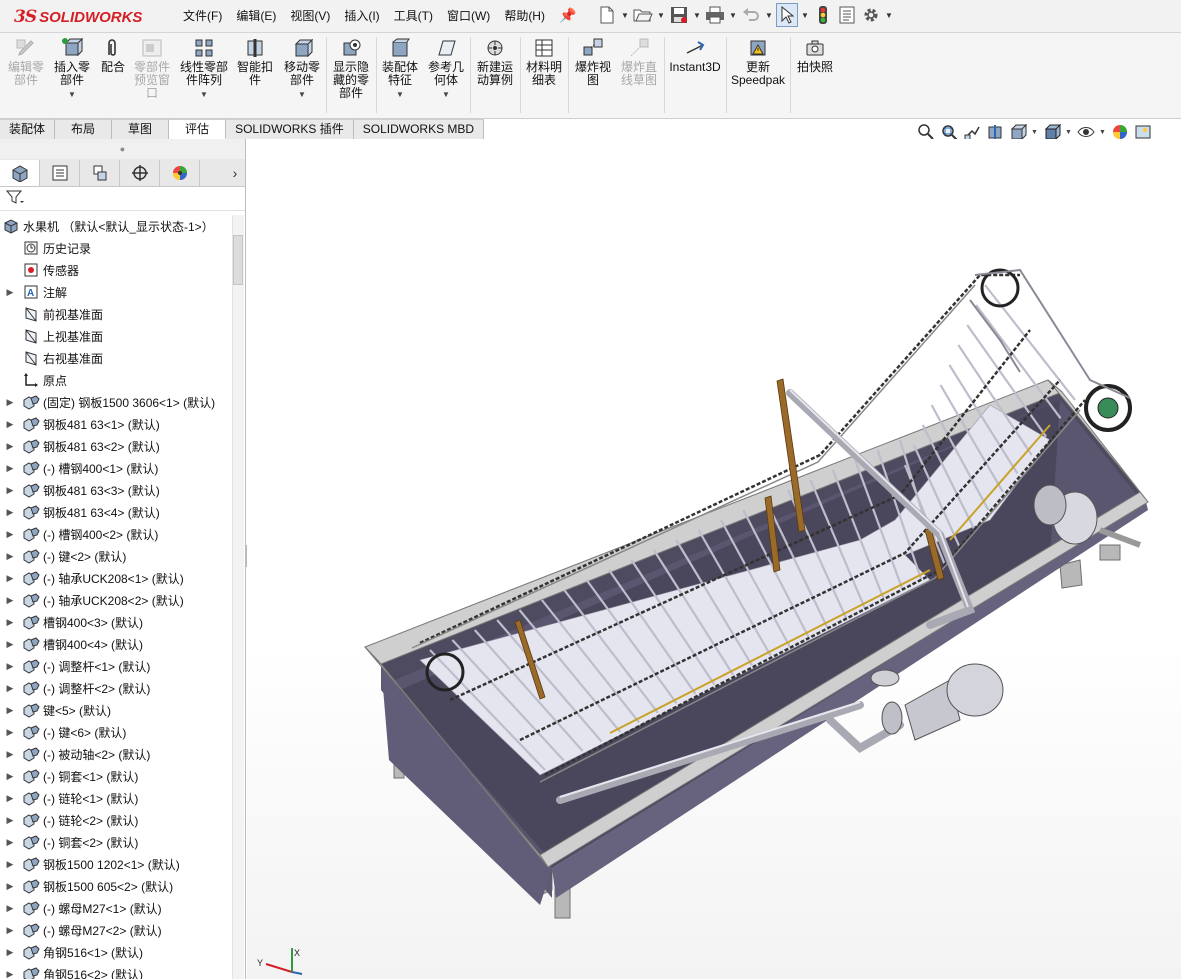 This screenshot has width=1181, height=979. What do you see at coordinates (116, 578) in the screenshot?
I see `tree-node: ▶ (-) 轴承UCK208<1> (默认)` at bounding box center [116, 578].